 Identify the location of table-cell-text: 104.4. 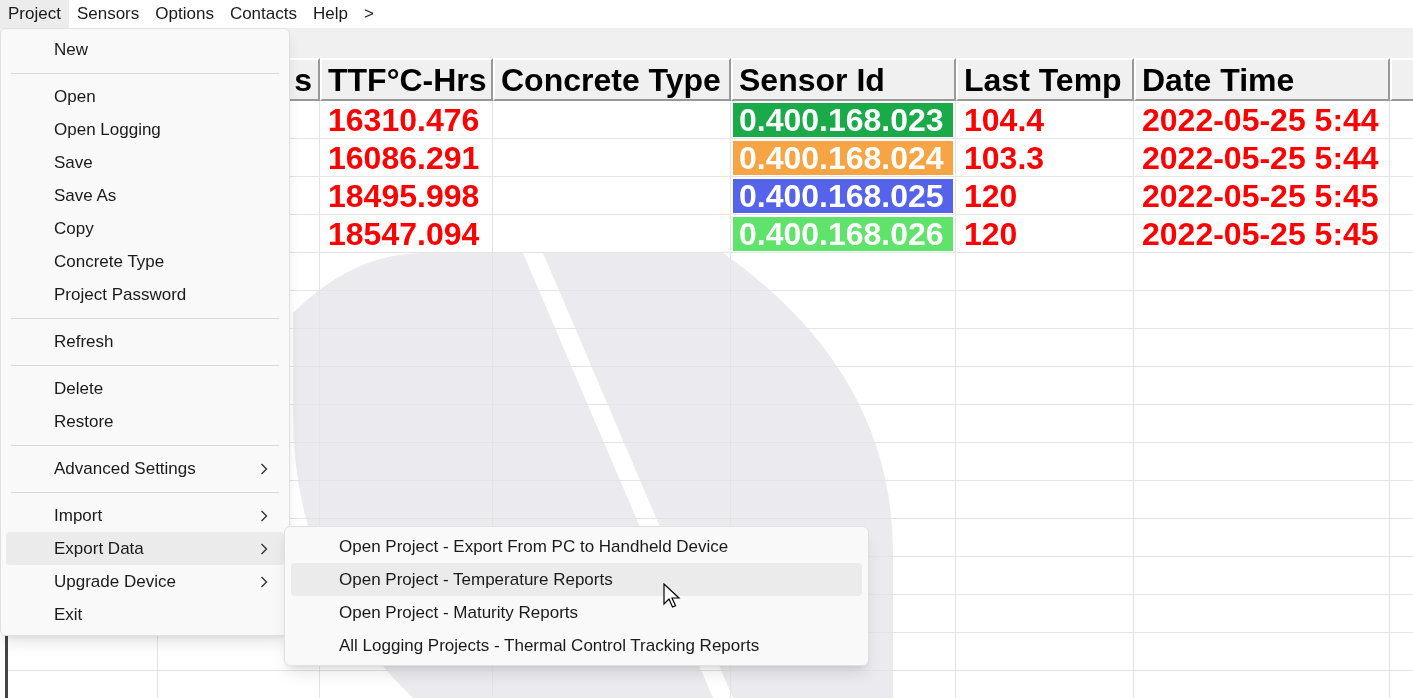
(1004, 119).